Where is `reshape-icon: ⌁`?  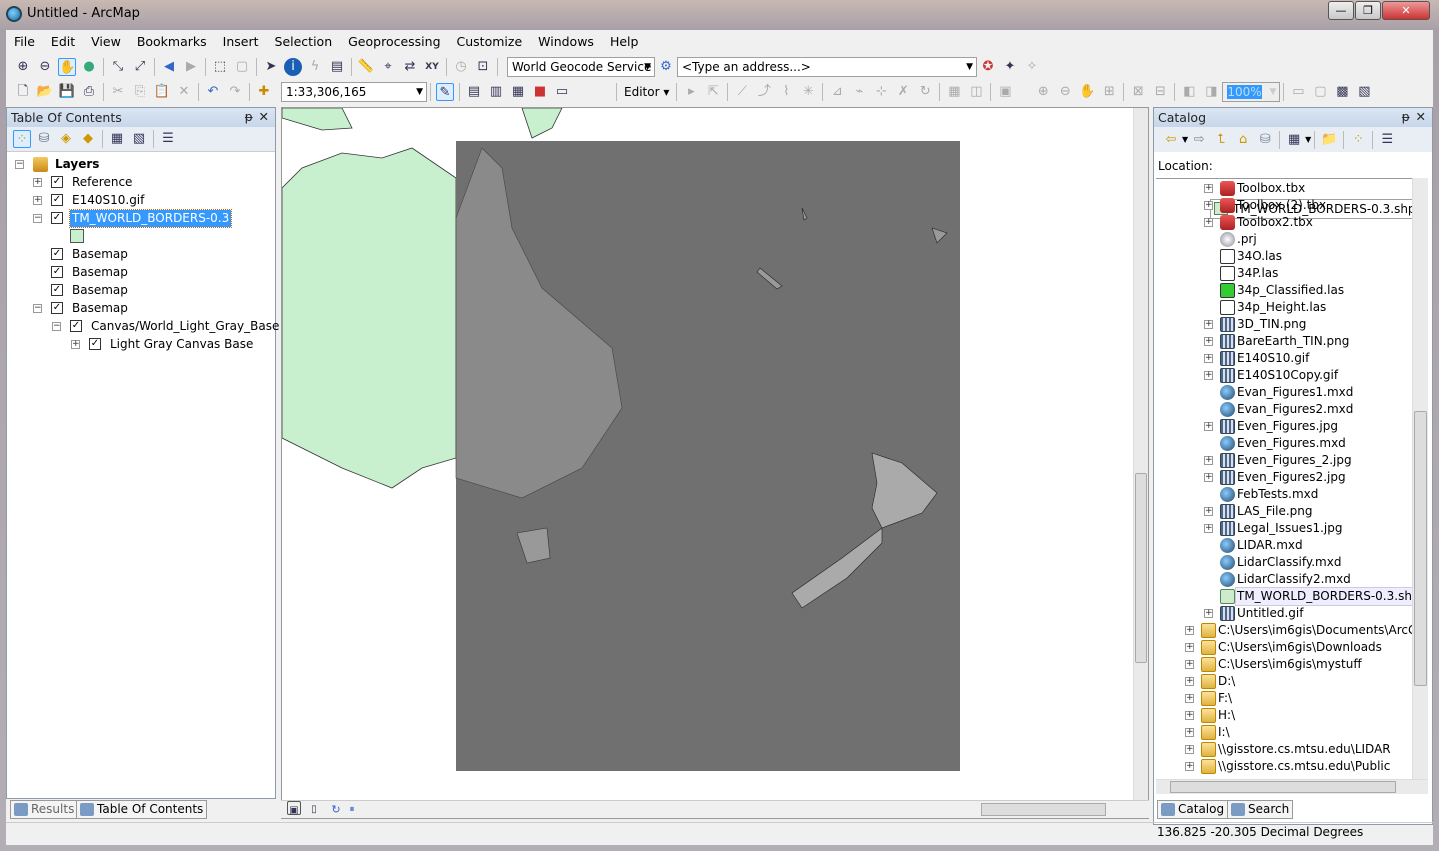 reshape-icon: ⌁ is located at coordinates (859, 92).